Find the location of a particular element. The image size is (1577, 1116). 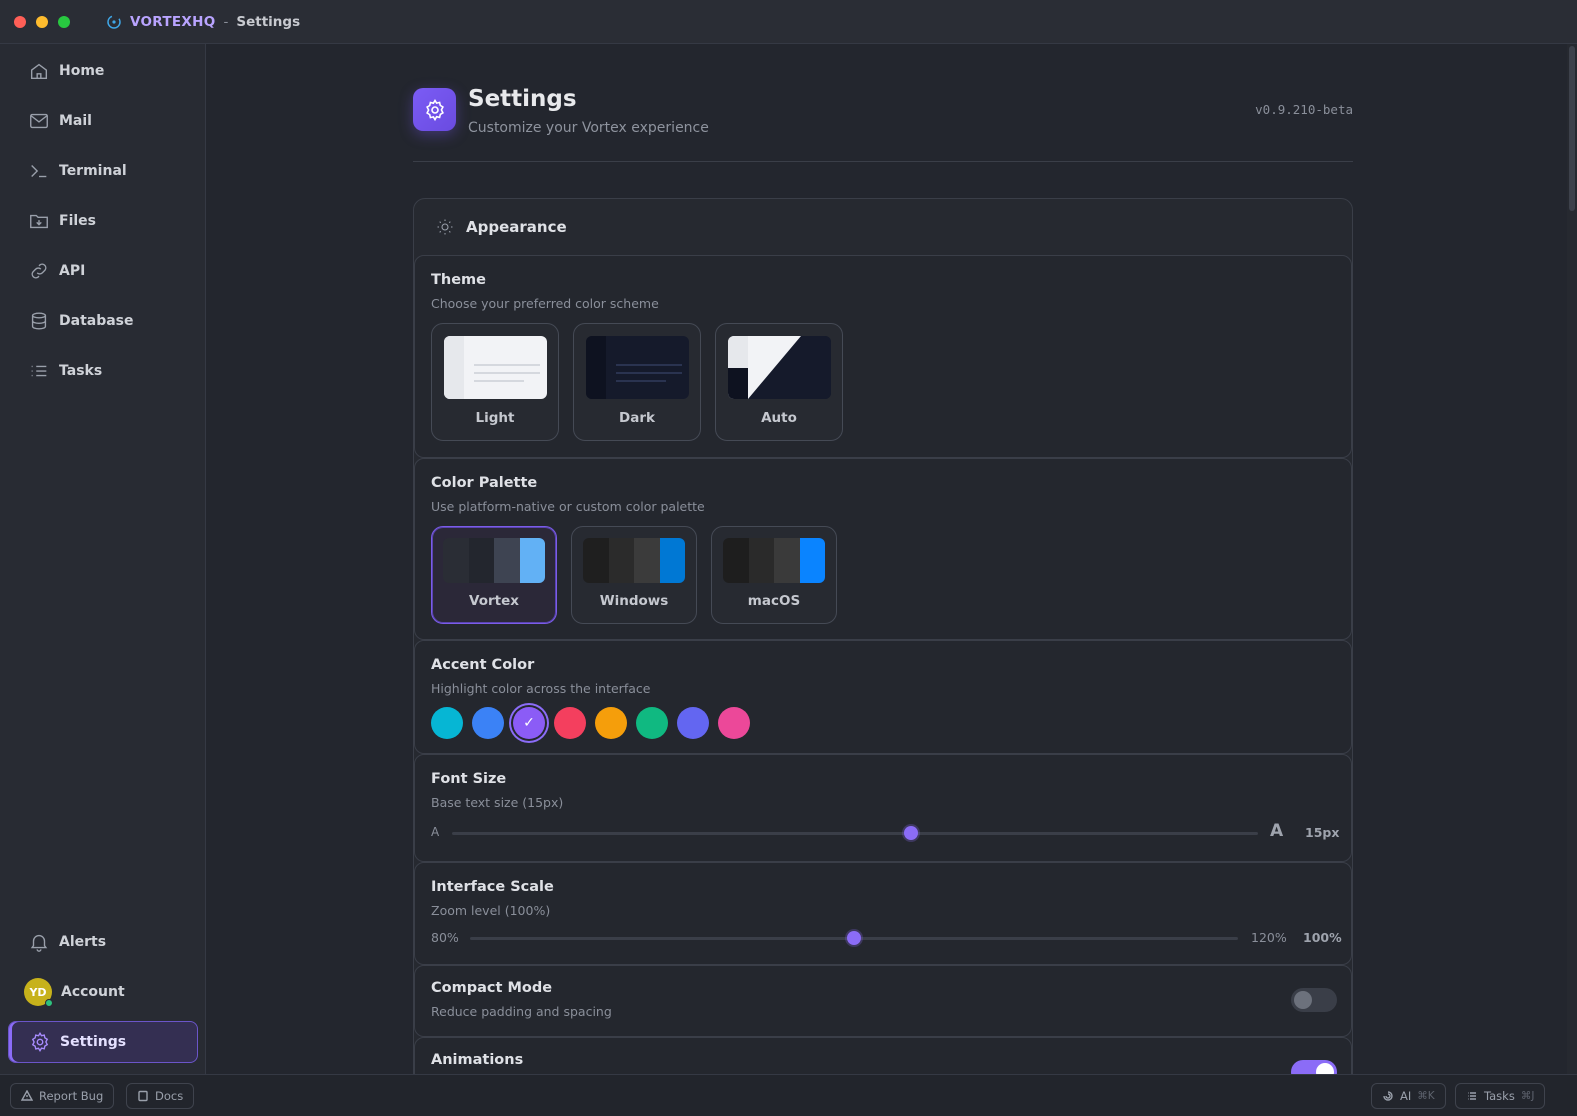

sidebar-item-settings: Settings is located at coordinates (103, 1042).